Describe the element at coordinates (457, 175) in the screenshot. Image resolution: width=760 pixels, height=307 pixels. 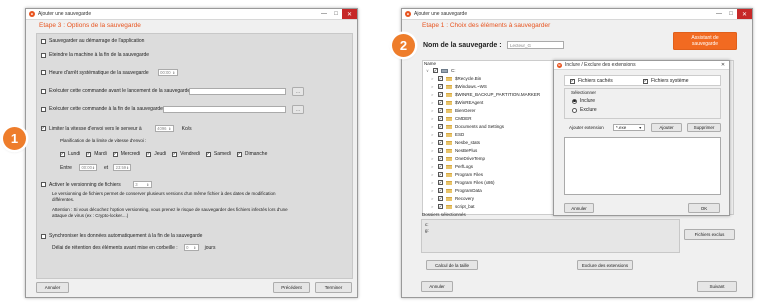
I see `tree-item: > ✓ Program Files` at that location.